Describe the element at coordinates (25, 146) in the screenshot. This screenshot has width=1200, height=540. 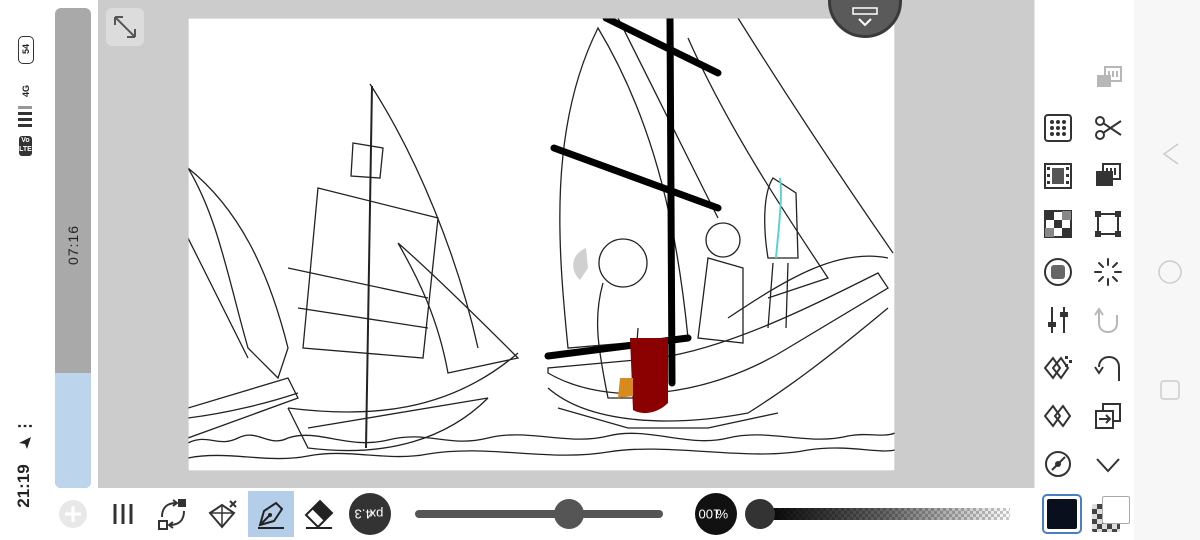
I see `volte-badge: Vo LTE` at that location.